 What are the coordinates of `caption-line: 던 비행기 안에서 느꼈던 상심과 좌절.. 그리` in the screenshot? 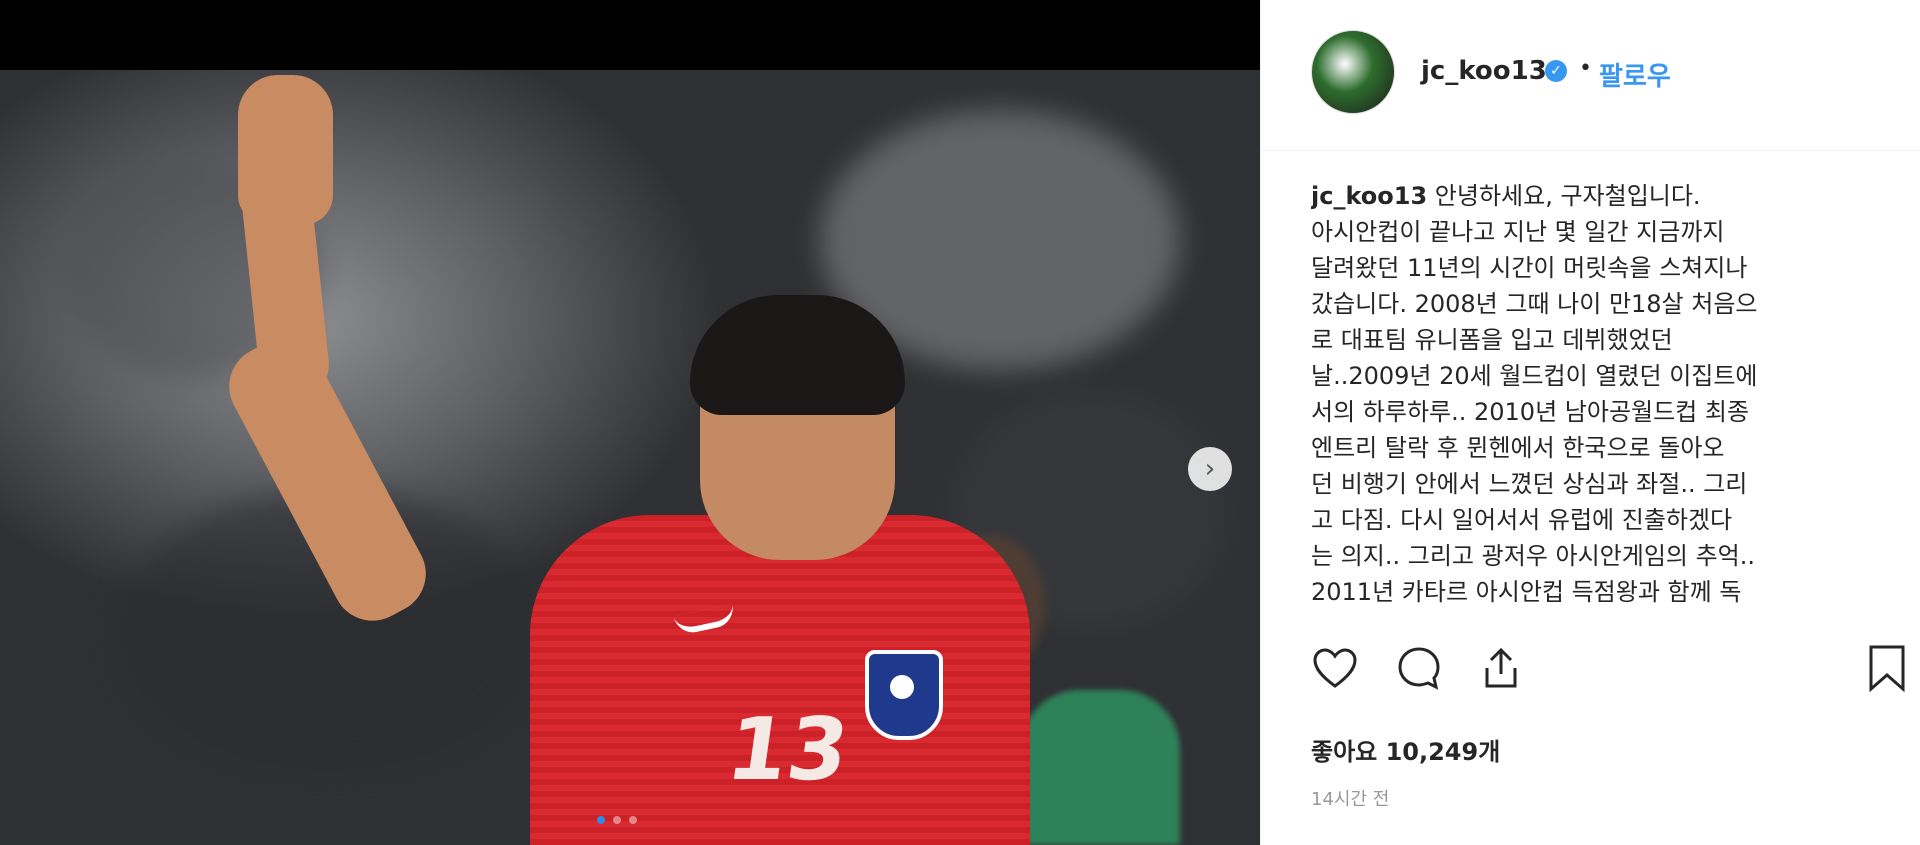 It's located at (1529, 484).